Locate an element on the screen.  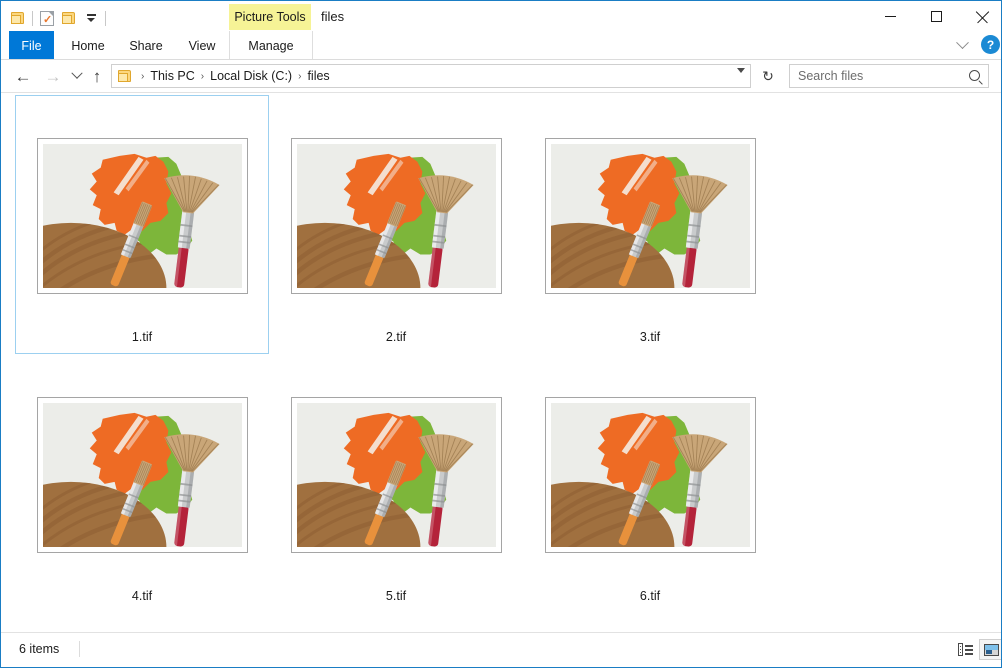
list-item-label: 1.tif is located at coordinates (142, 337).